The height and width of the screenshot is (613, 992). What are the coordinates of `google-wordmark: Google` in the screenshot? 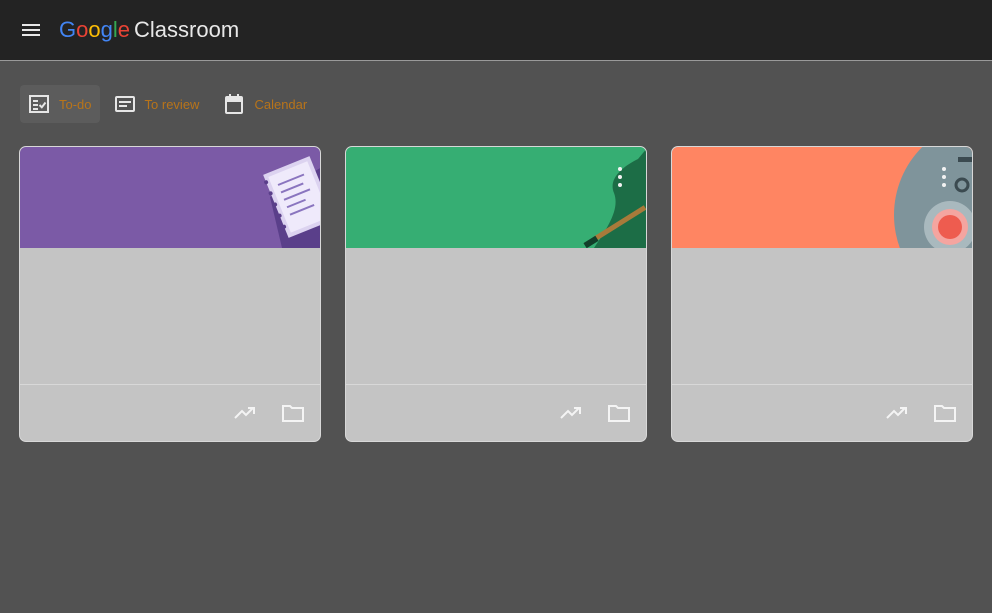 It's located at (94, 30).